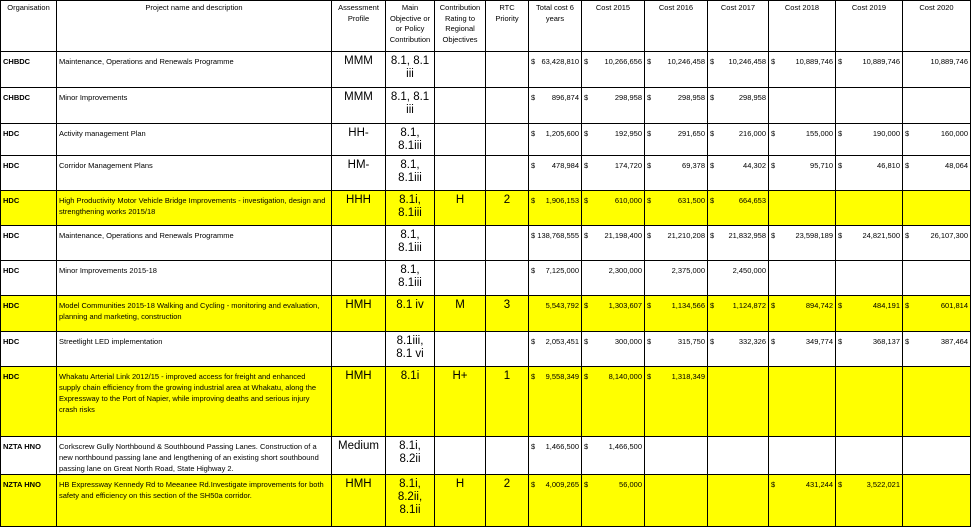 Image resolution: width=971 pixels, height=527 pixels. What do you see at coordinates (936, 69) in the screenshot?
I see `cost-cell: 10,889,746` at bounding box center [936, 69].